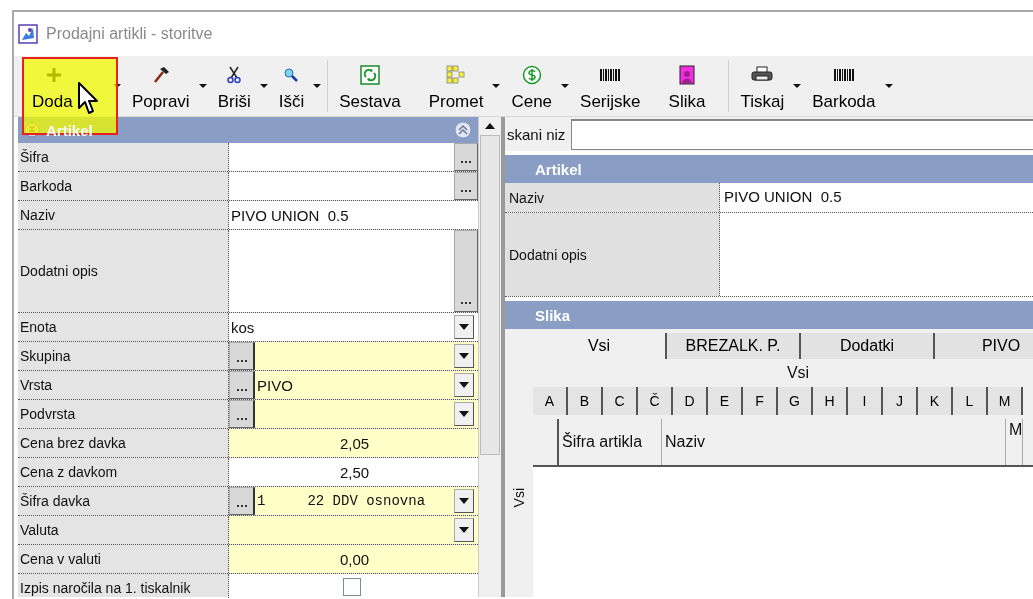  Describe the element at coordinates (616, 86) in the screenshot. I see `toolbar-button: Serijske` at that location.